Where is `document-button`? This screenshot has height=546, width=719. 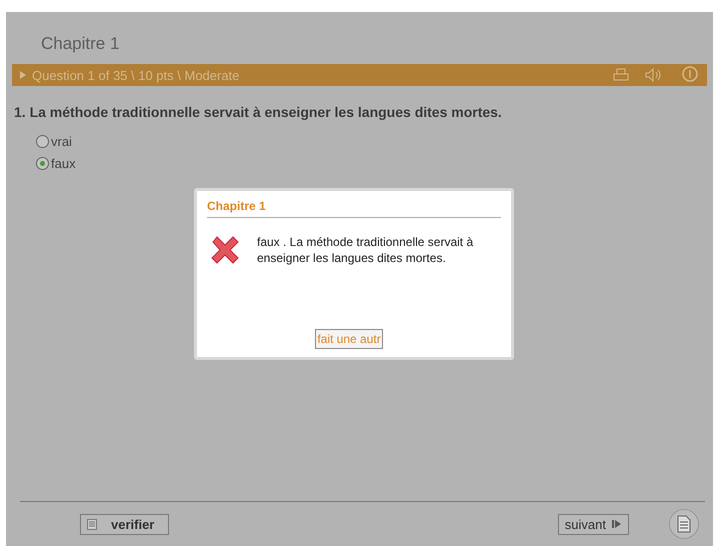
document-button is located at coordinates (684, 524).